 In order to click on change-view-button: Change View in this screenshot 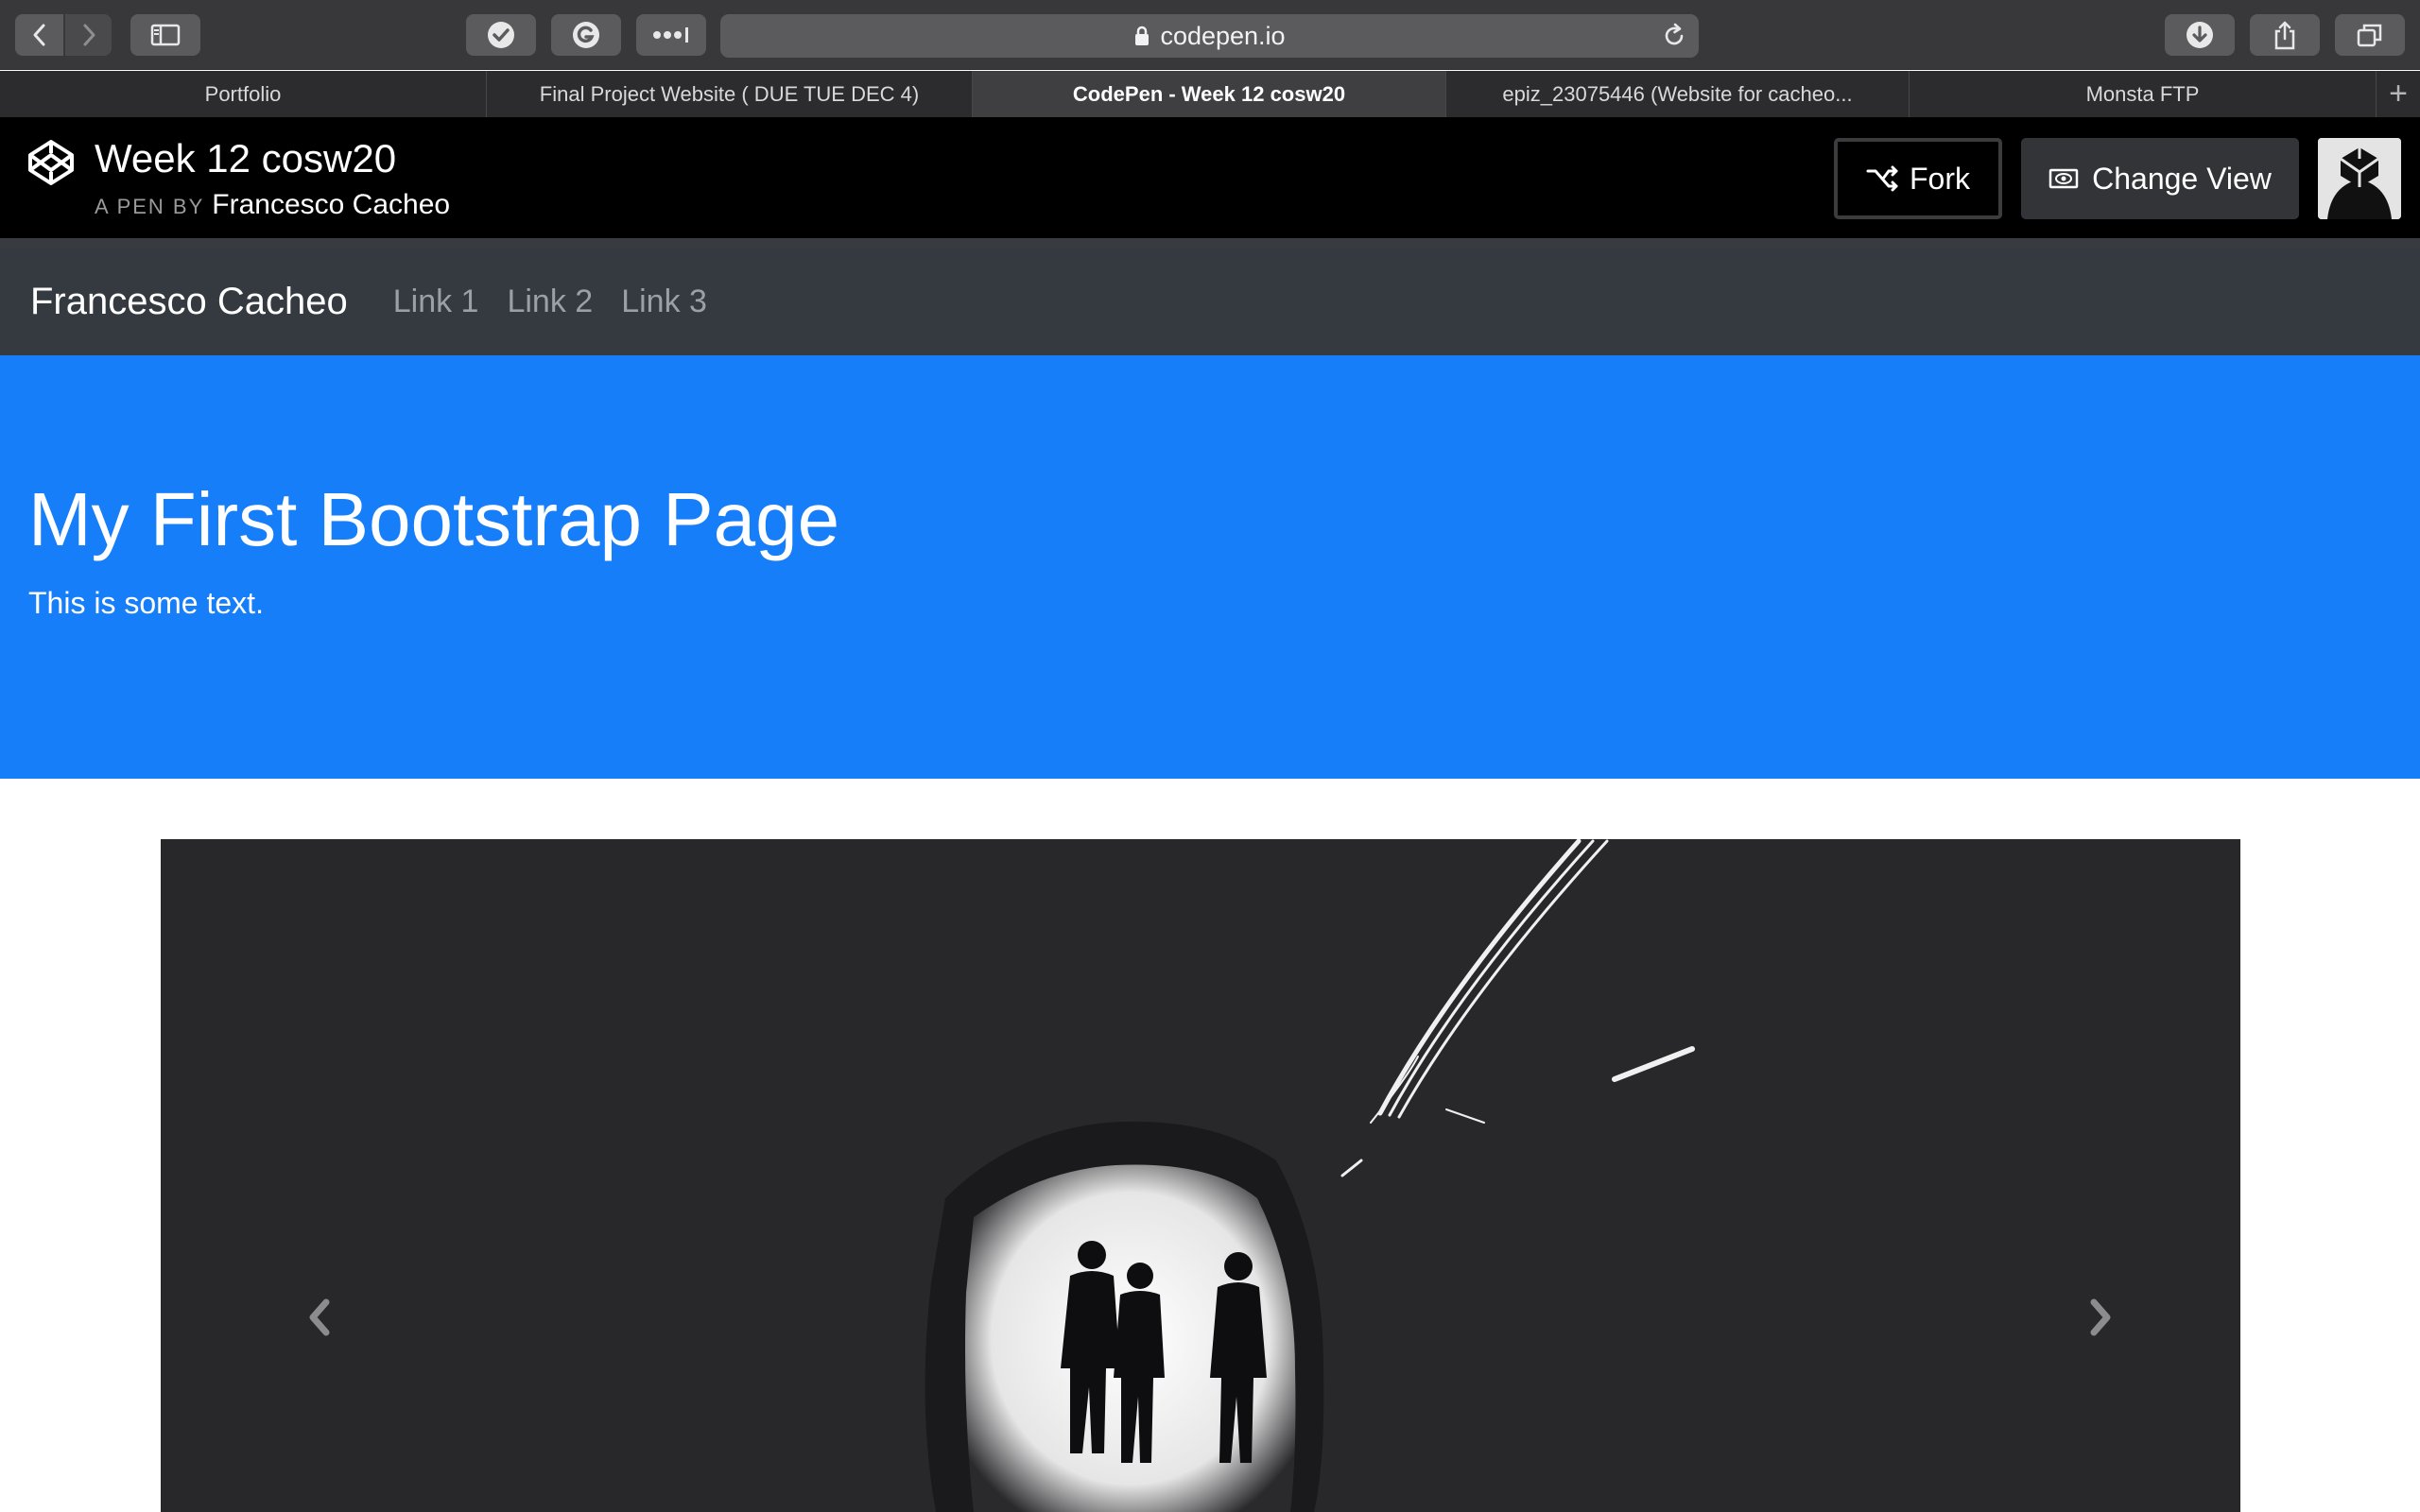, I will do `click(2160, 178)`.